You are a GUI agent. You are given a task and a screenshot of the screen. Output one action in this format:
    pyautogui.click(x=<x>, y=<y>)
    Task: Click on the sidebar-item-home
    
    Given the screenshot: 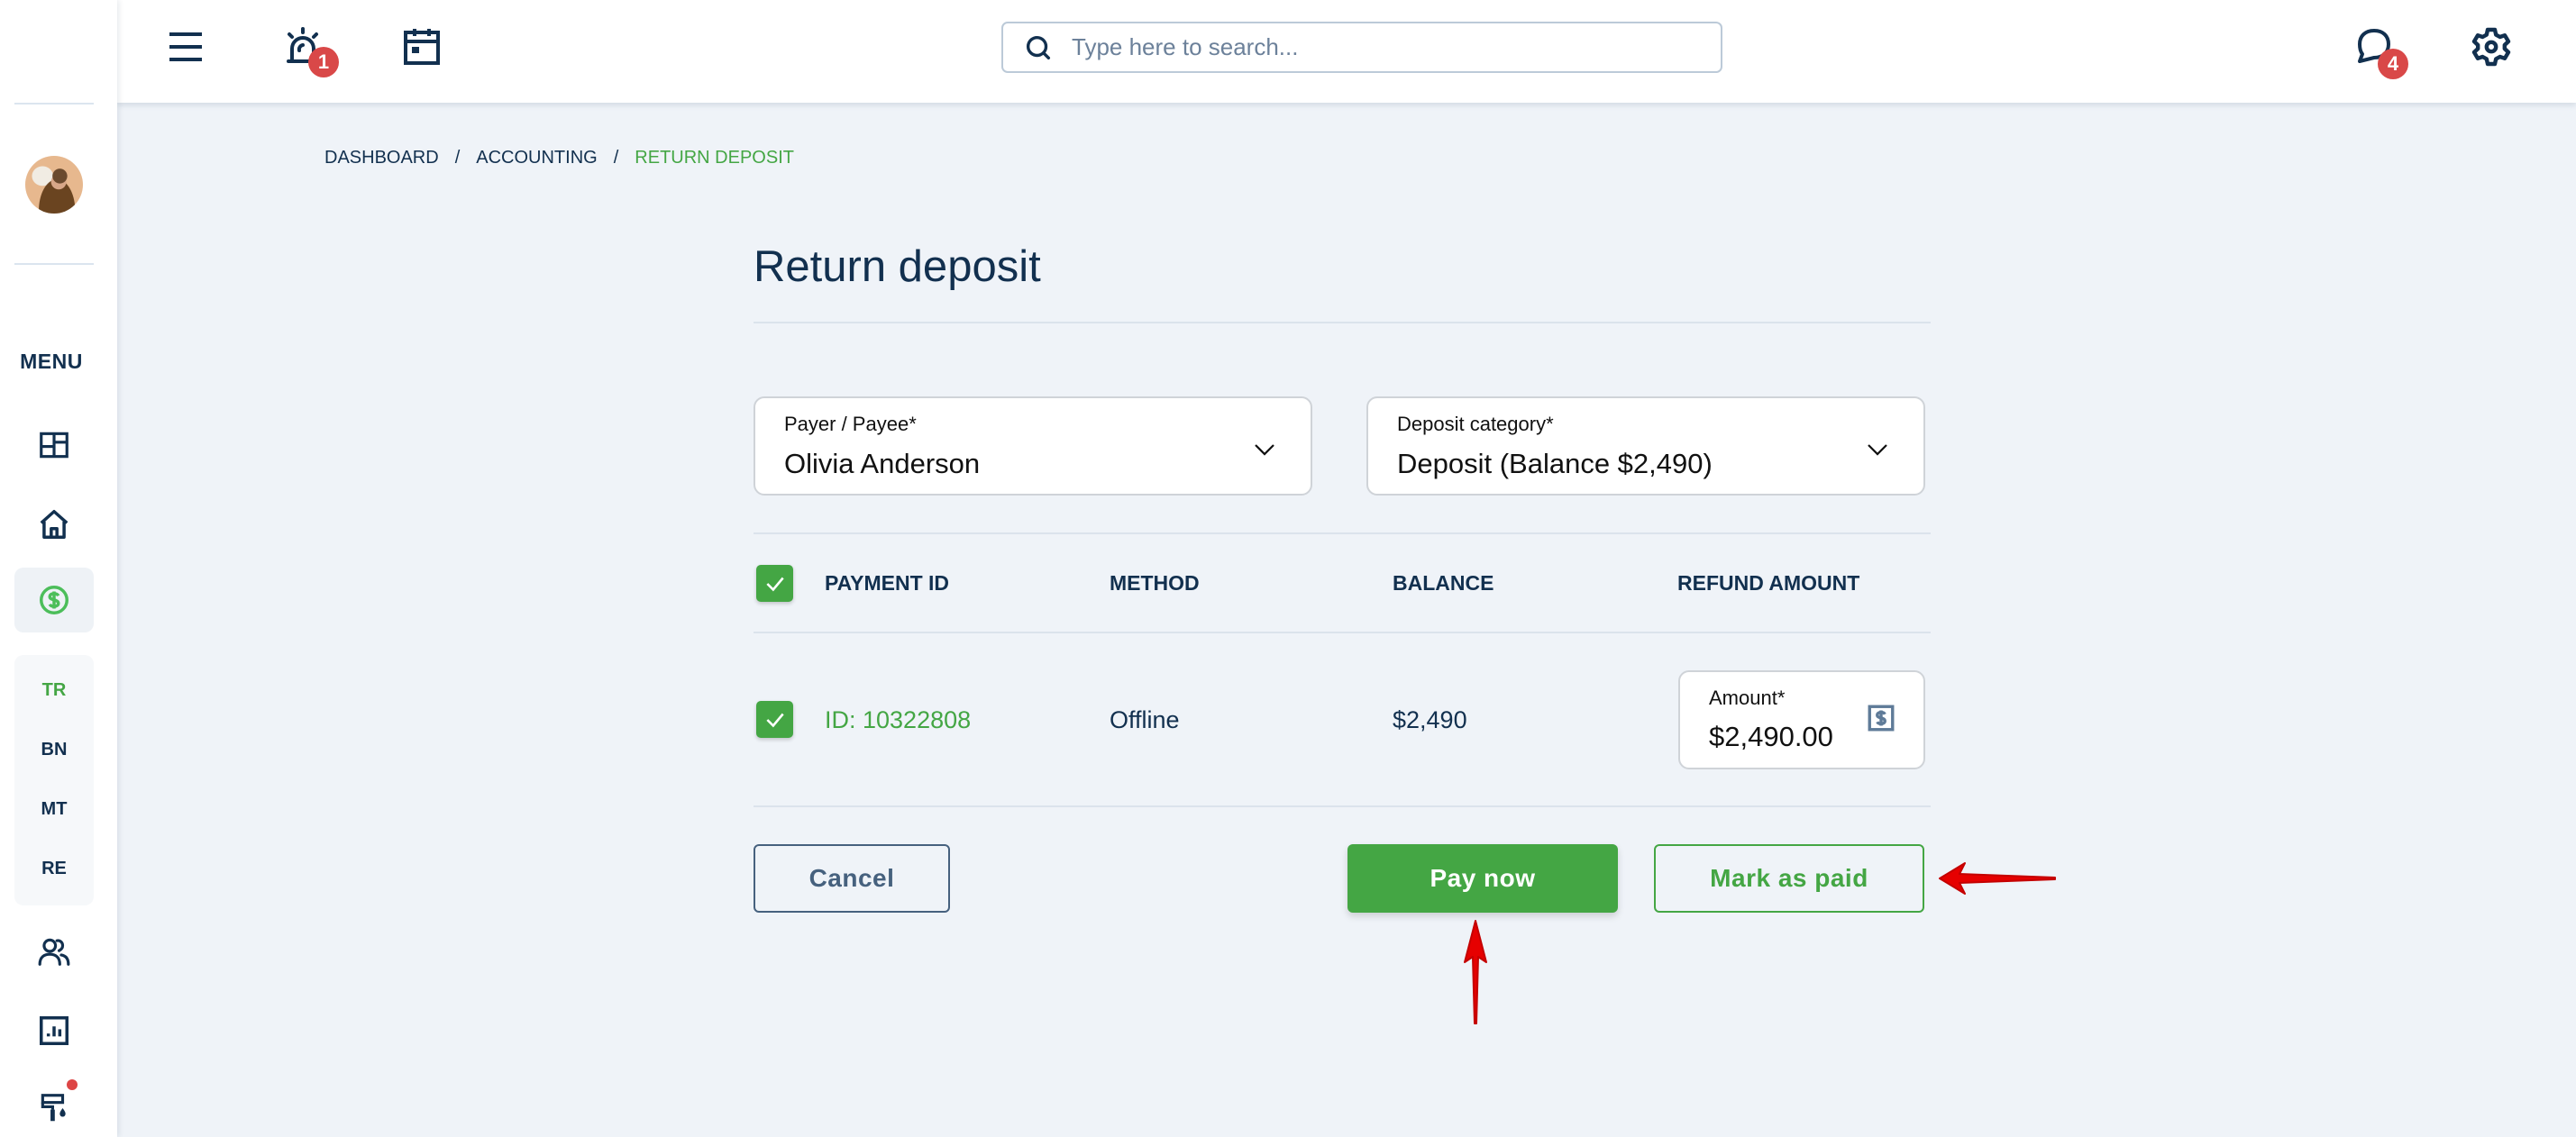 What is the action you would take?
    pyautogui.click(x=54, y=524)
    